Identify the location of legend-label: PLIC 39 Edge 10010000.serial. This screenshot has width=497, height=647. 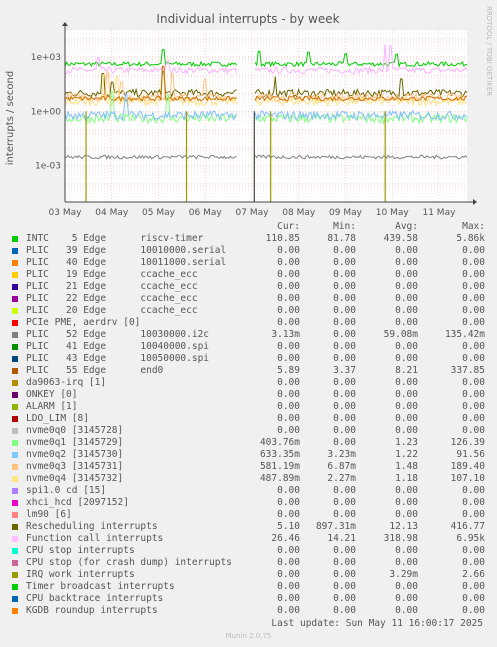
(126, 250).